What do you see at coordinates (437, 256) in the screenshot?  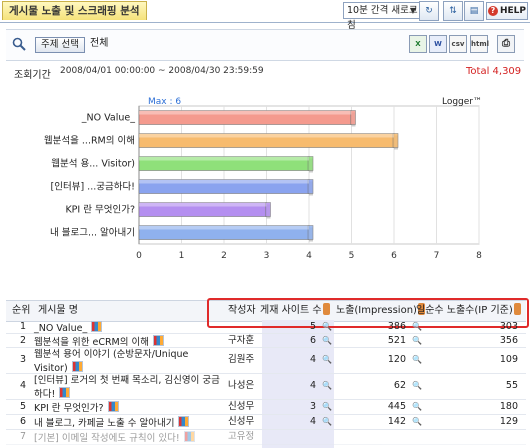 I see `x-tick-label: 7` at bounding box center [437, 256].